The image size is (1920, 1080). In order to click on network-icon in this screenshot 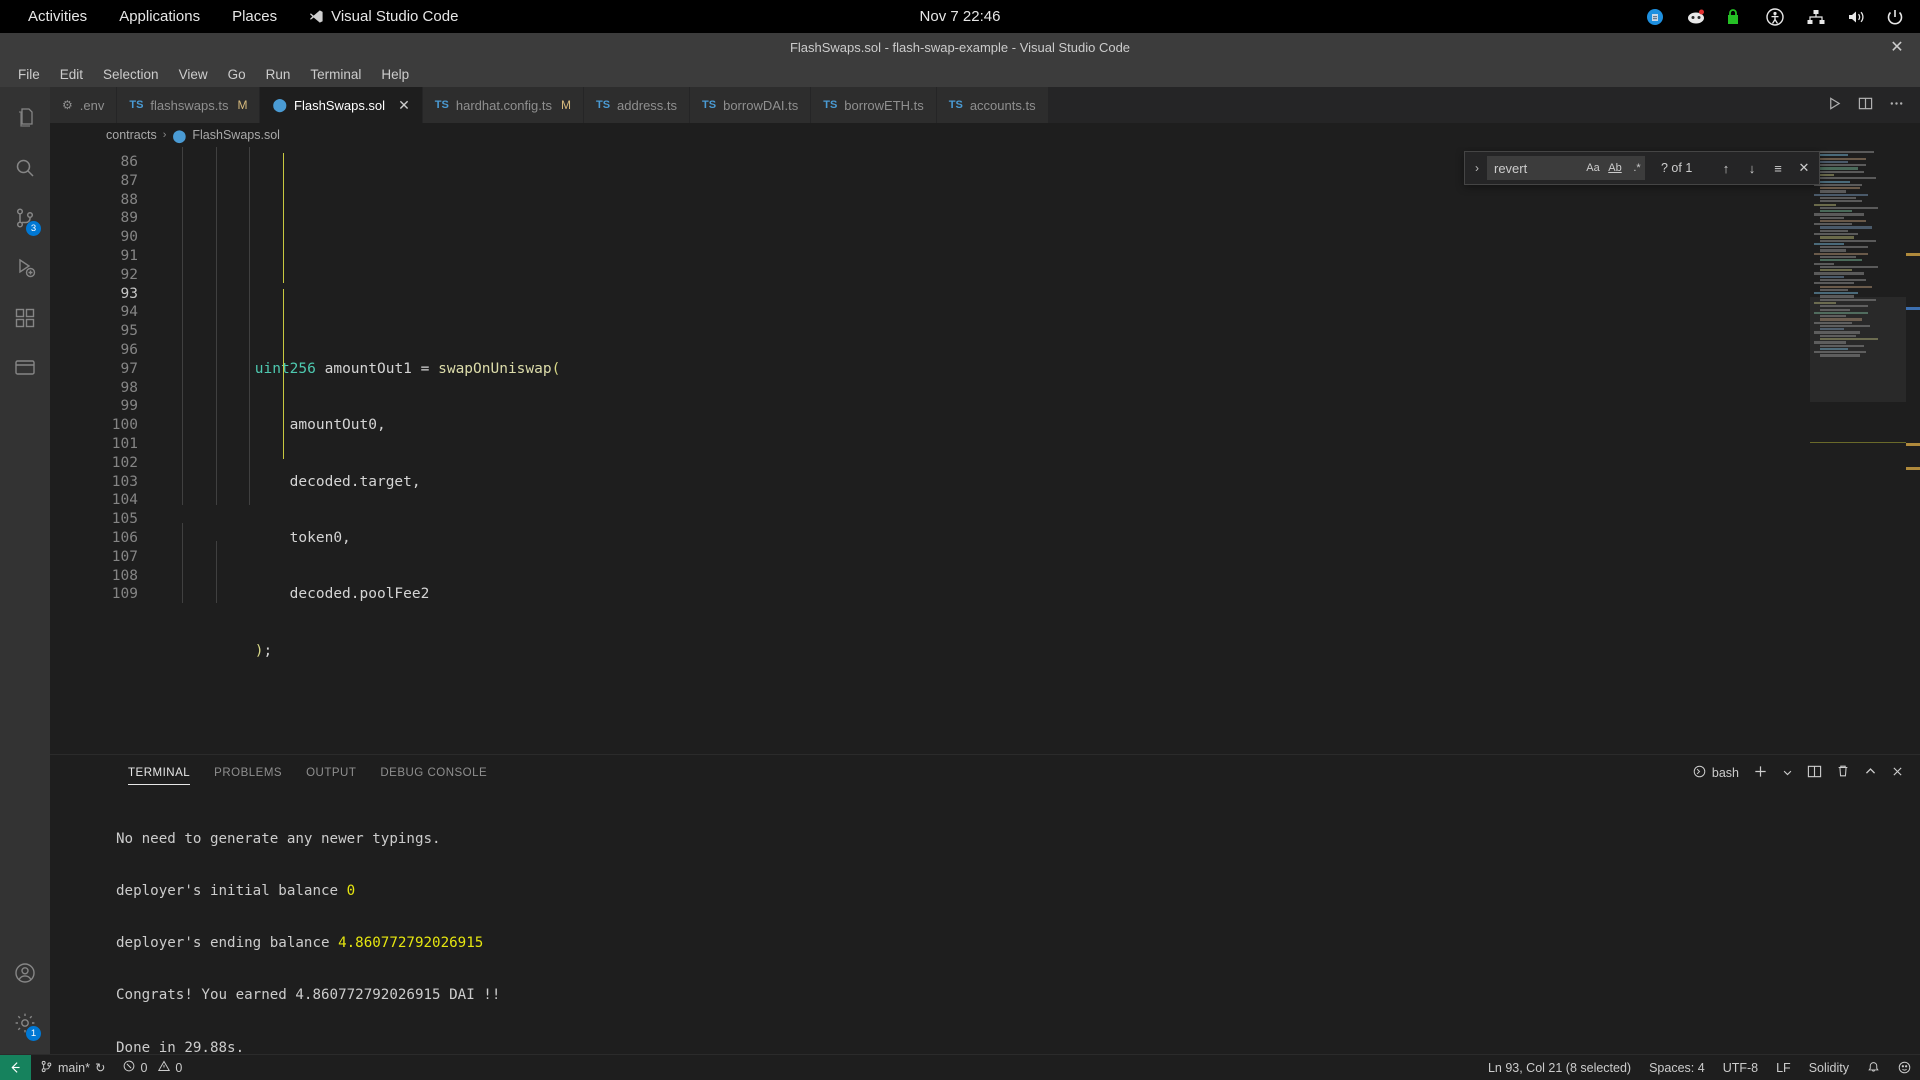, I will do `click(1815, 17)`.